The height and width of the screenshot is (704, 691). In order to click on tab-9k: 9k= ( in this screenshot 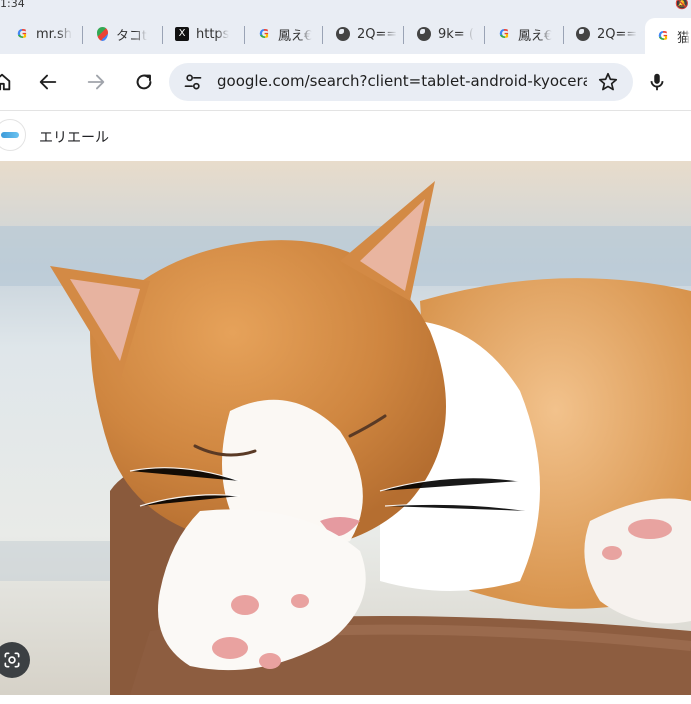, I will do `click(447, 34)`.